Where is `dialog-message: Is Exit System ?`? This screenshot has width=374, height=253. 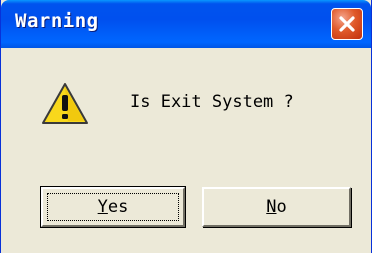
dialog-message: Is Exit System ? is located at coordinates (212, 102).